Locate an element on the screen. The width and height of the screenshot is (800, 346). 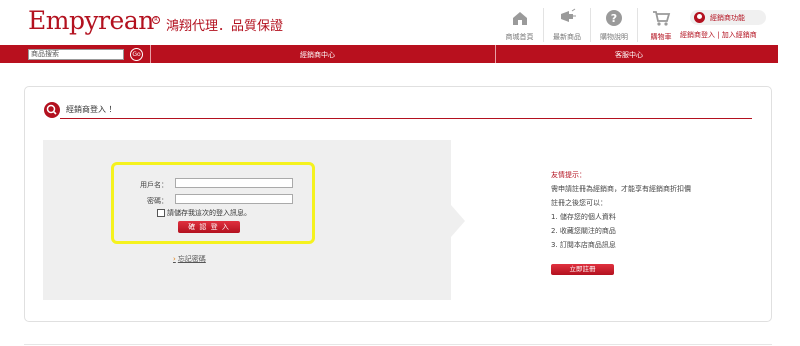
remember-label: 請儲存我這次的登入訊息。 is located at coordinates (209, 213).